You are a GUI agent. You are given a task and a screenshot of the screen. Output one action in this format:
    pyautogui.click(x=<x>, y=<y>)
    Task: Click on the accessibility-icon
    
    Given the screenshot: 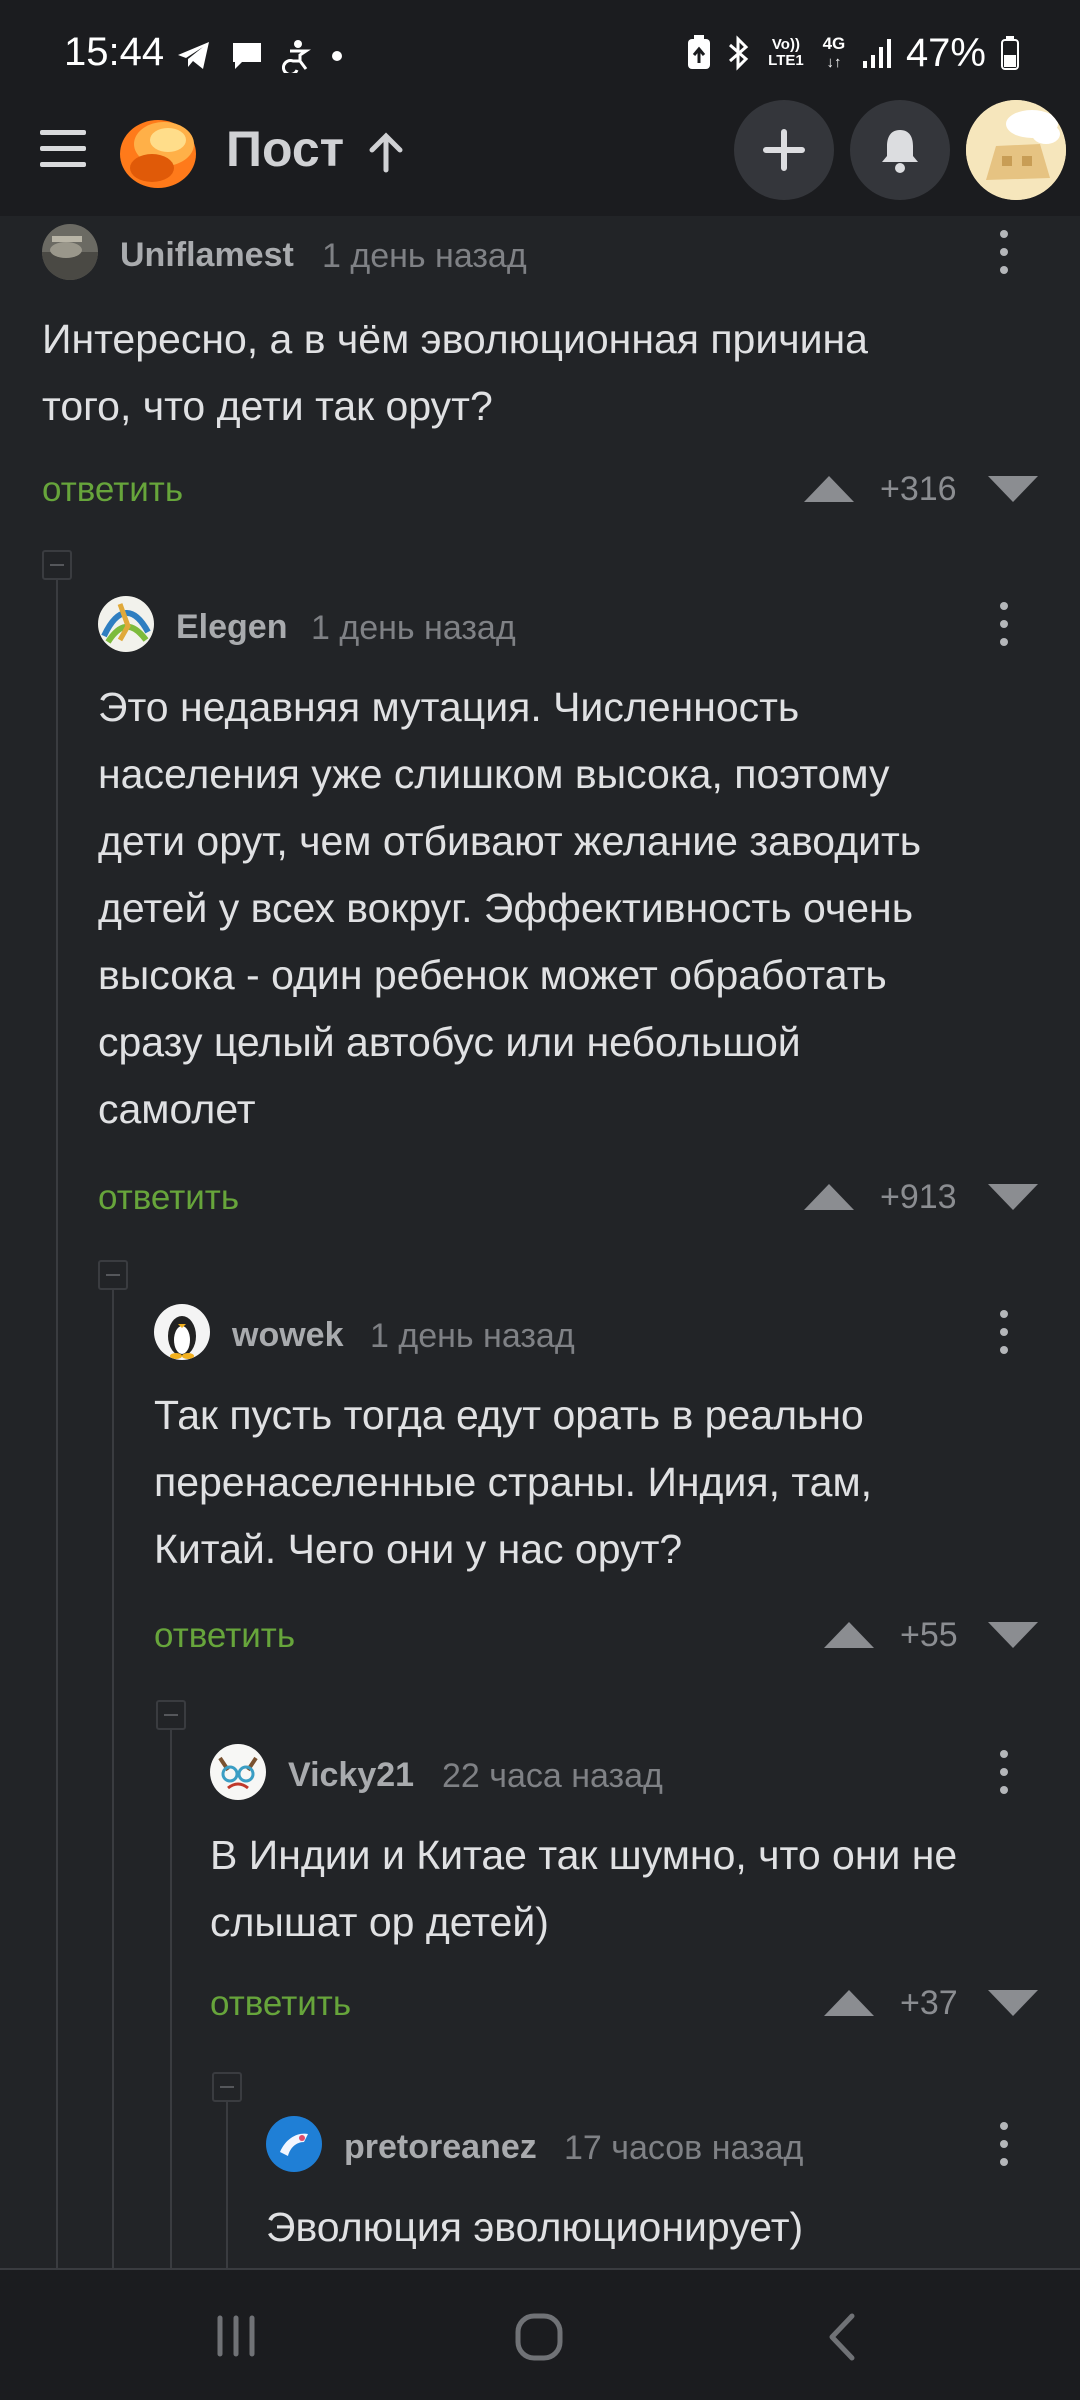 What is the action you would take?
    pyautogui.click(x=296, y=56)
    